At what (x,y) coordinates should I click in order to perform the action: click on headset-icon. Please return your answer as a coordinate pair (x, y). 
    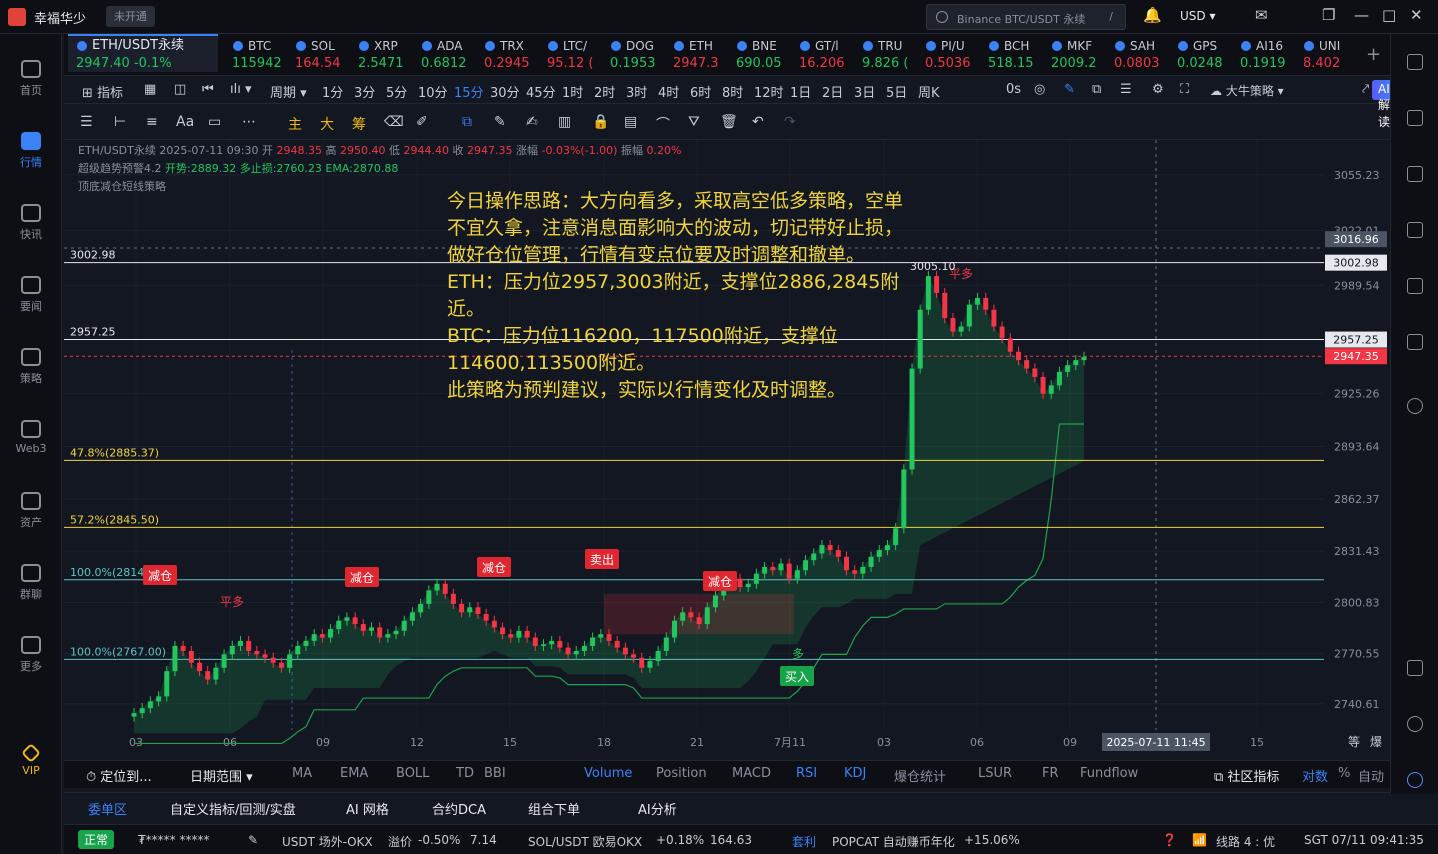
    Looking at the image, I should click on (1415, 724).